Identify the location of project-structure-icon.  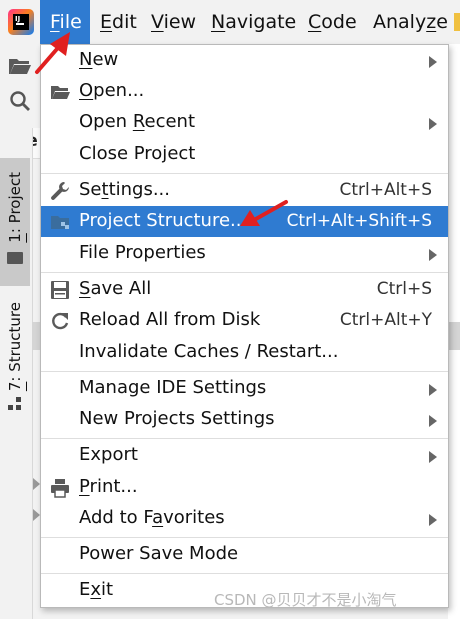
(60, 222).